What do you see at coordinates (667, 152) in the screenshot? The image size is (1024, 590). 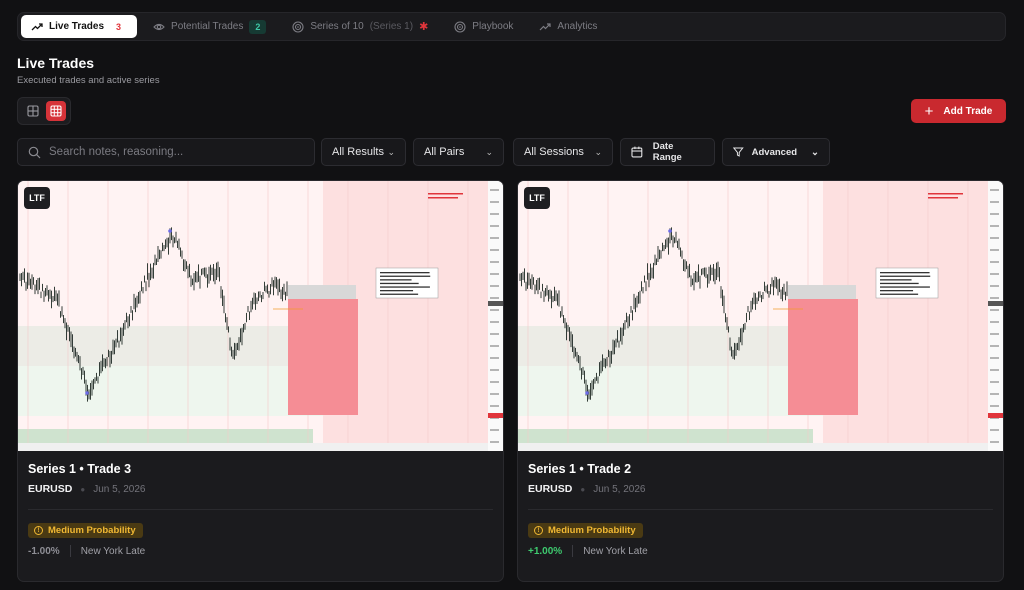 I see `date-range-button: Date Range` at bounding box center [667, 152].